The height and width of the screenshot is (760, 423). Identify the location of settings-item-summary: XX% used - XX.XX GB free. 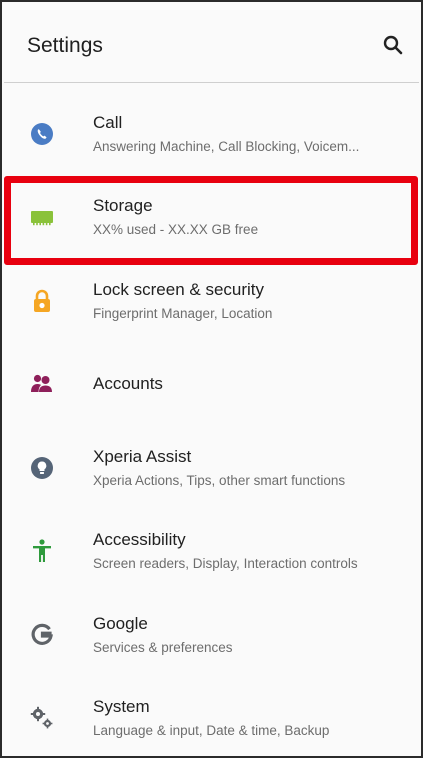
(251, 229).